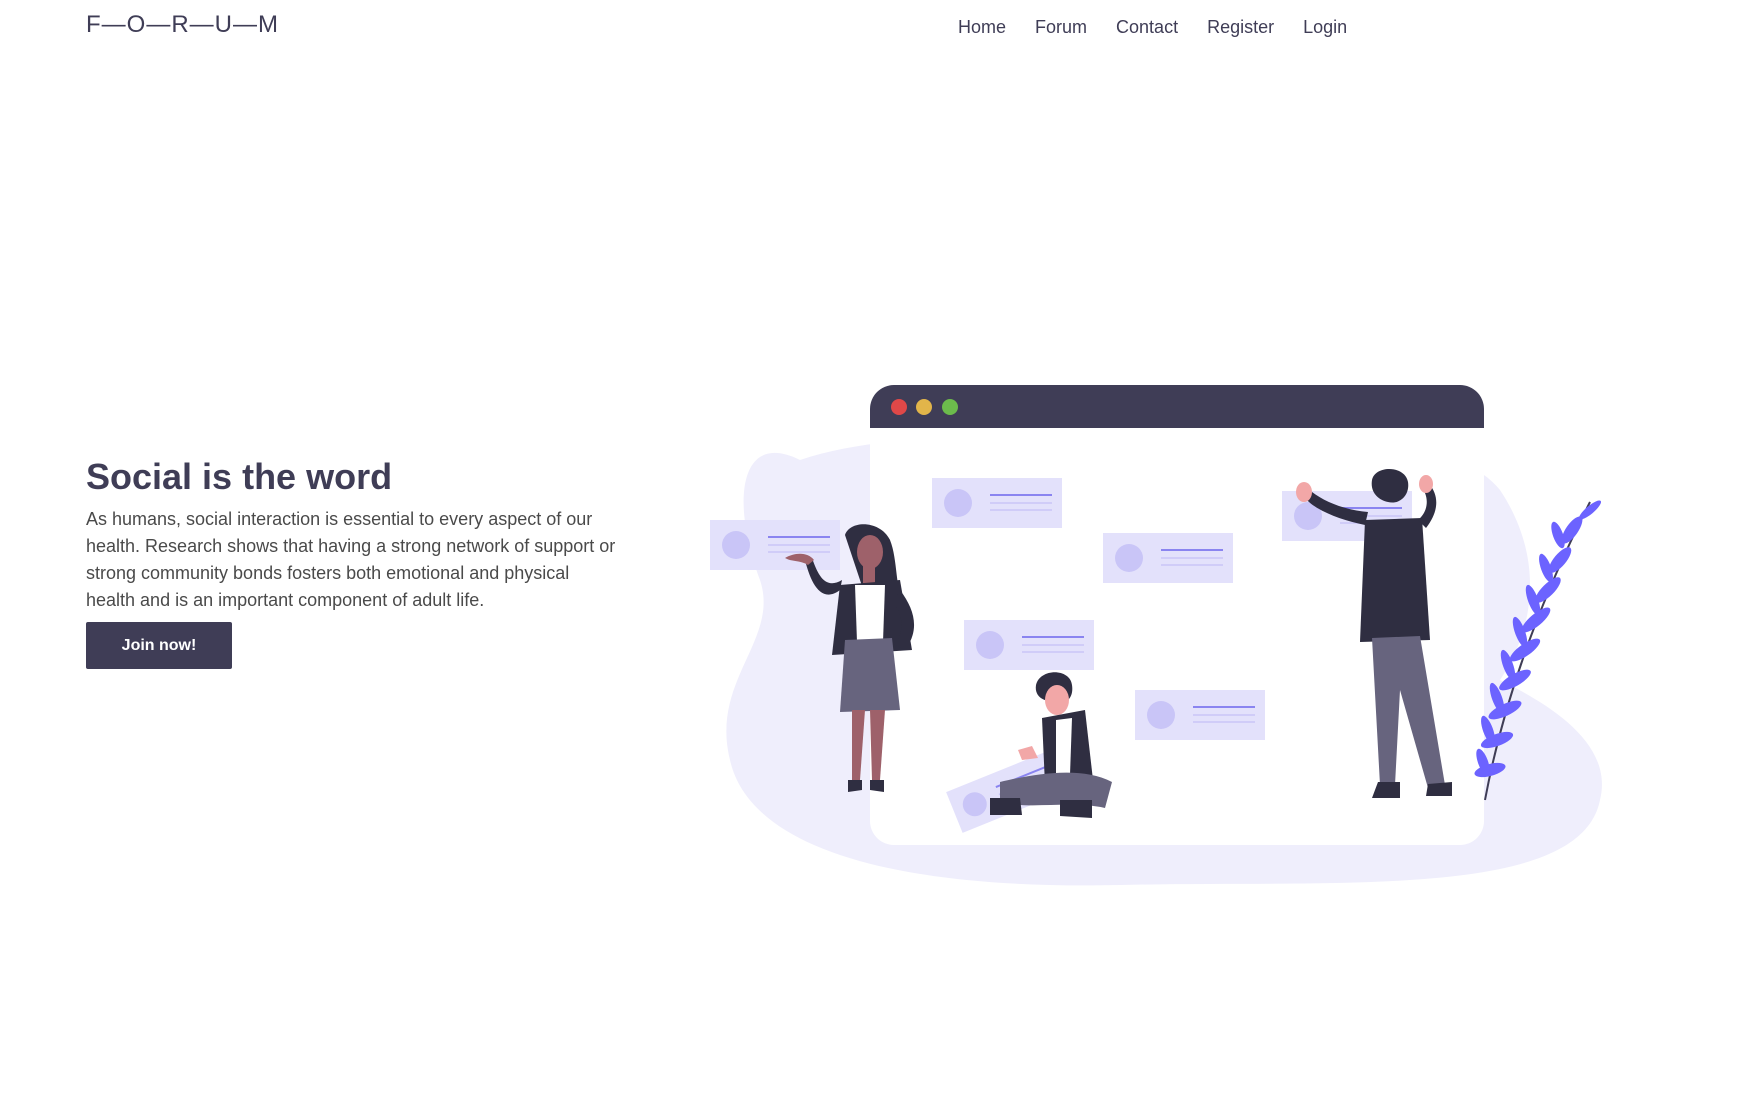  What do you see at coordinates (1061, 27) in the screenshot?
I see `nav-forum-link: Forum` at bounding box center [1061, 27].